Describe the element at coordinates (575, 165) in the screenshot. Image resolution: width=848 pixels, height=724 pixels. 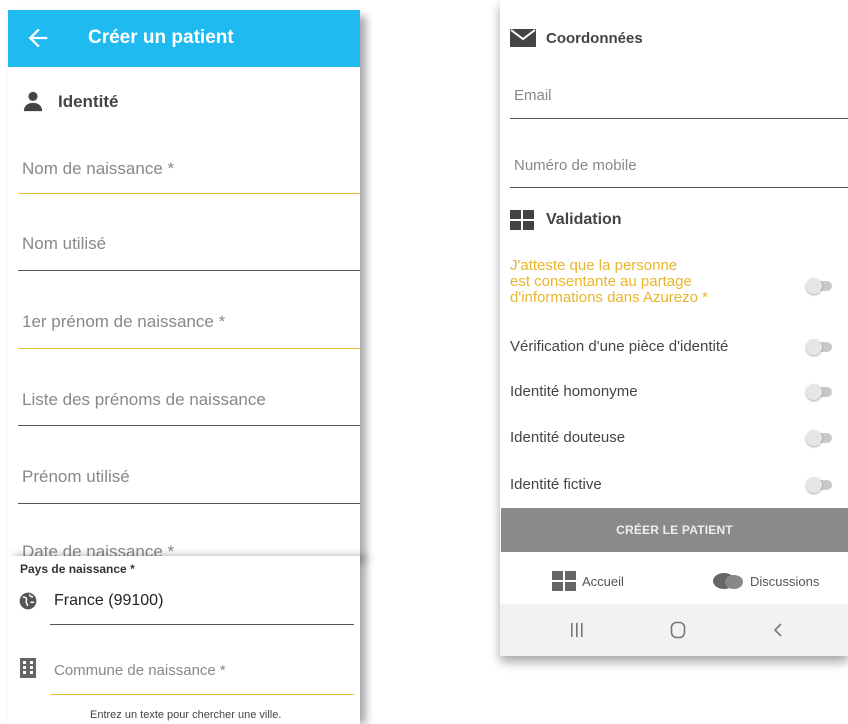
I see `mobile-input: Numéro de mobile` at that location.